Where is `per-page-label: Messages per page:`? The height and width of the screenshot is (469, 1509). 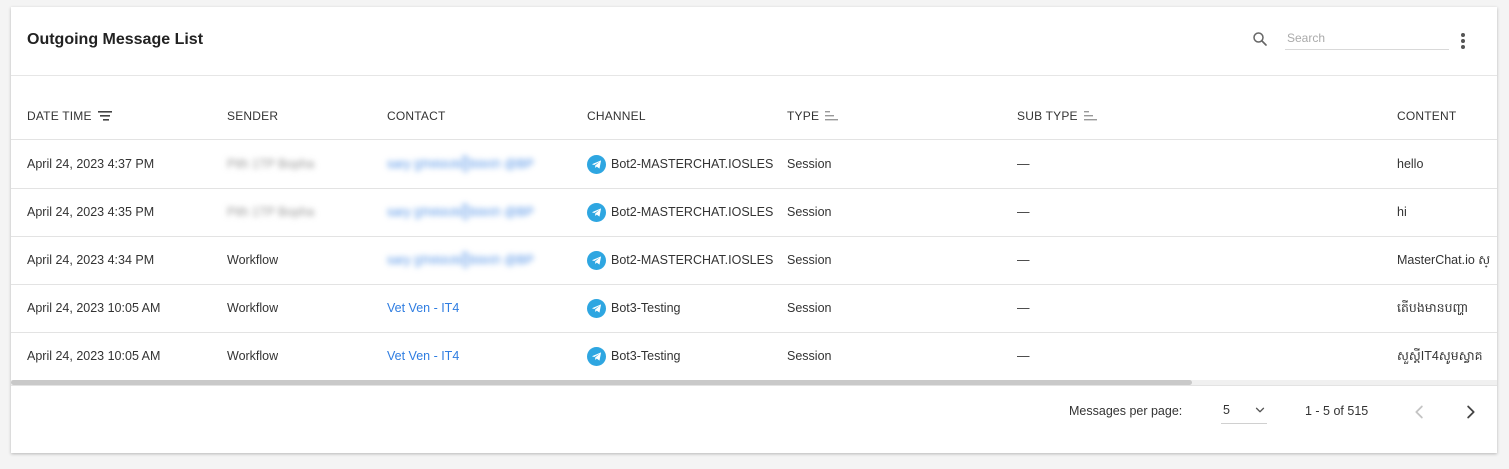 per-page-label: Messages per page: is located at coordinates (1126, 411).